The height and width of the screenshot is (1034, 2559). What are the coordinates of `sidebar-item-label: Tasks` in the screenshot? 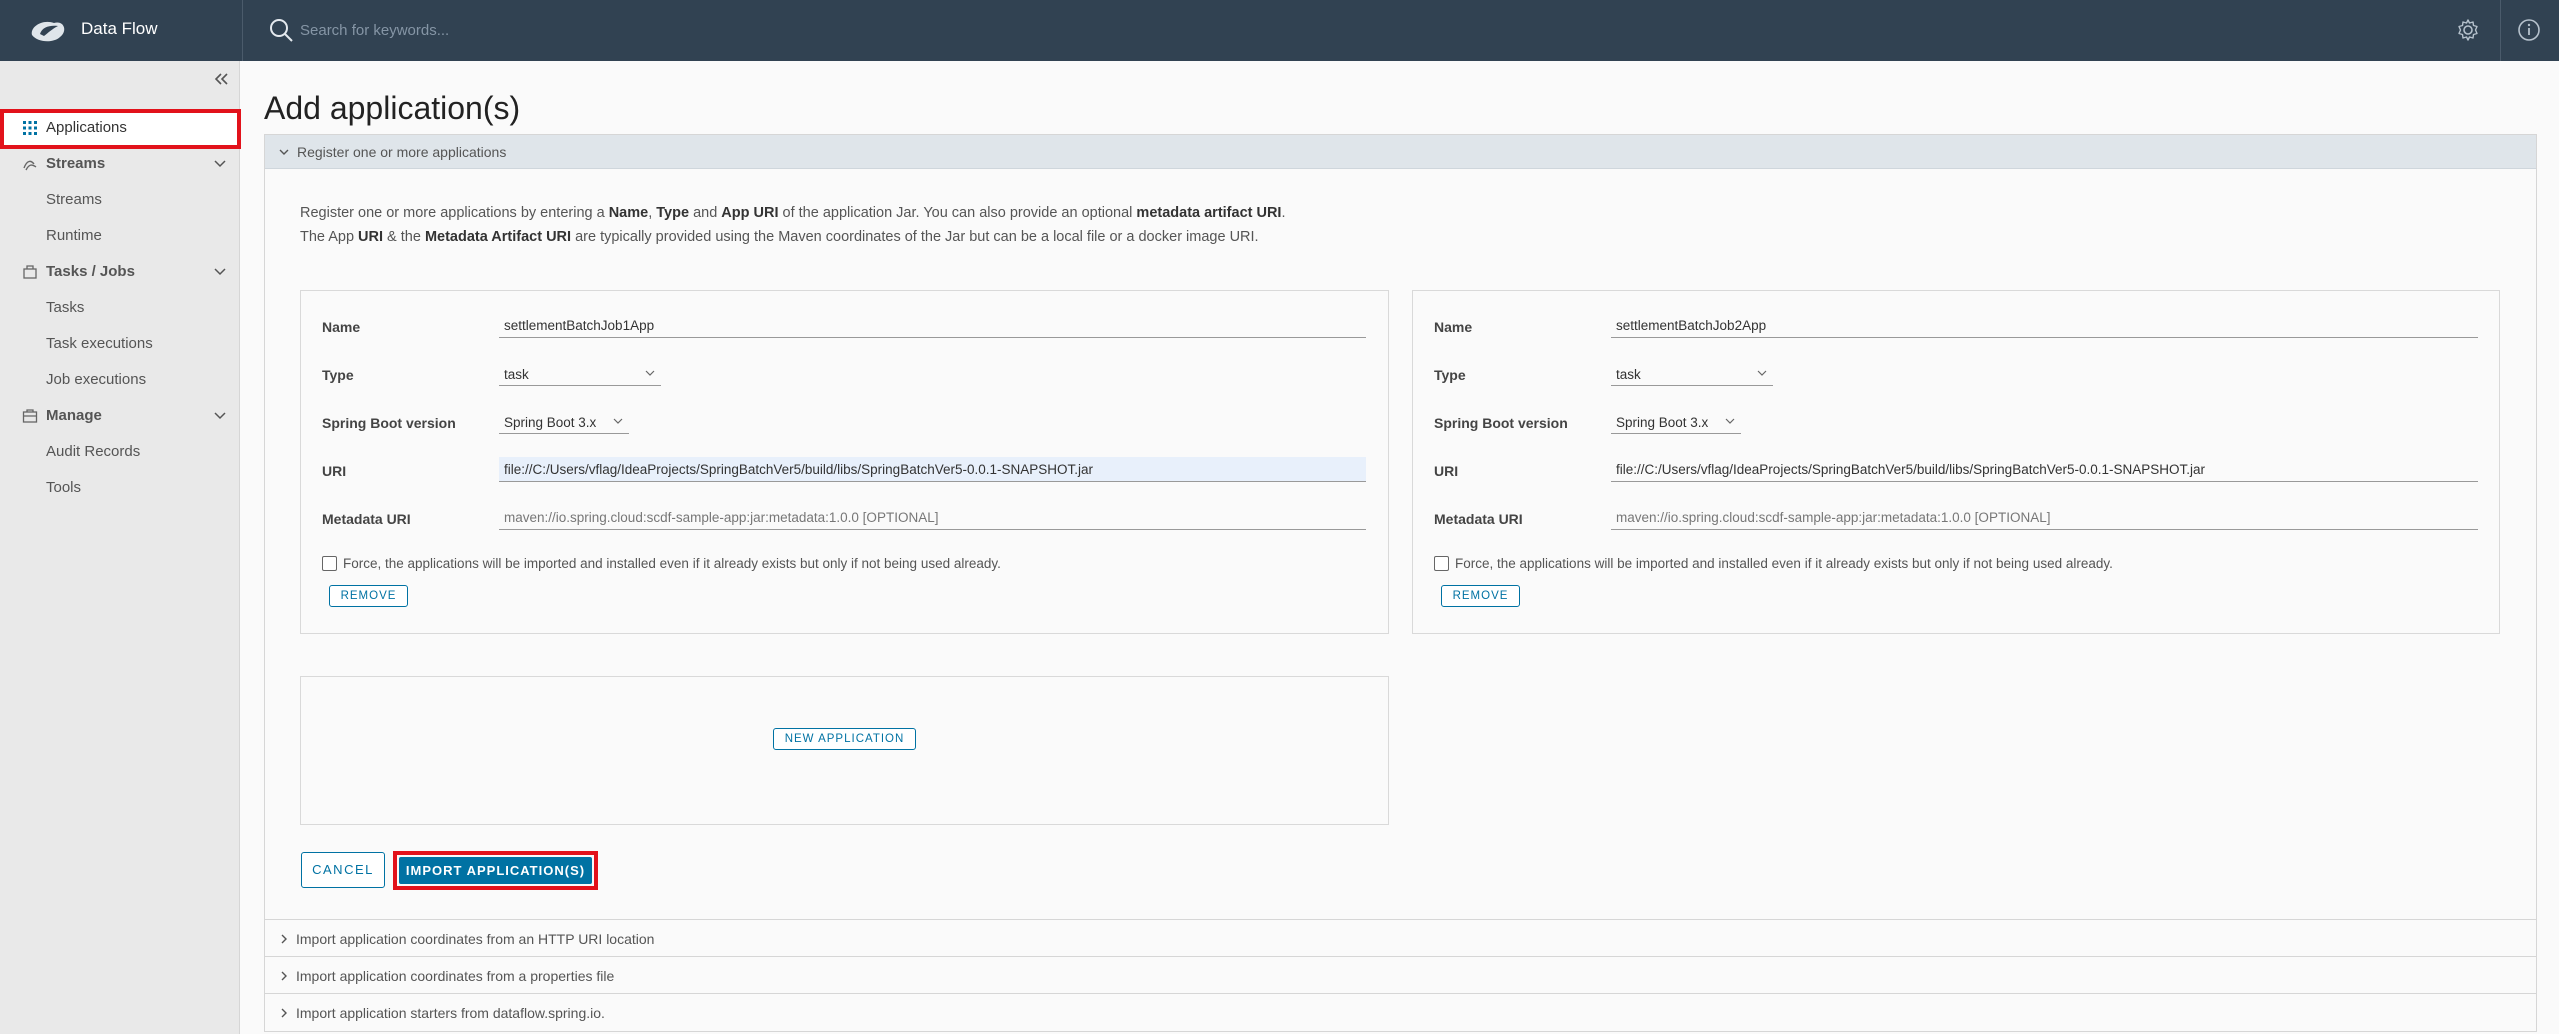 It's located at (65, 307).